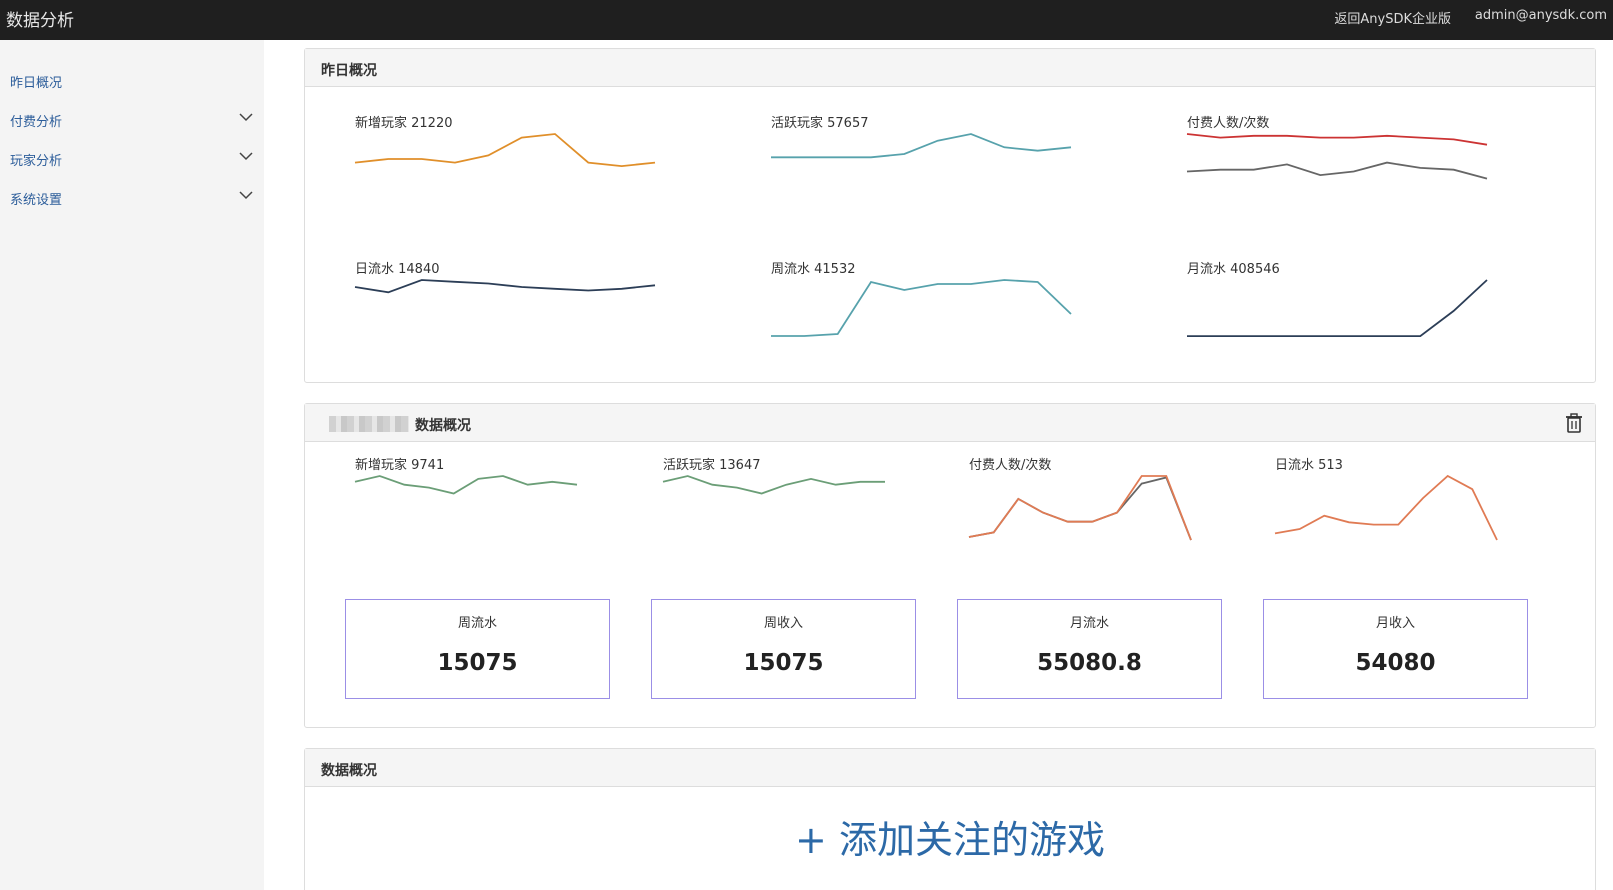  I want to click on sidebar-item-players: 玩家分析, so click(132, 158).